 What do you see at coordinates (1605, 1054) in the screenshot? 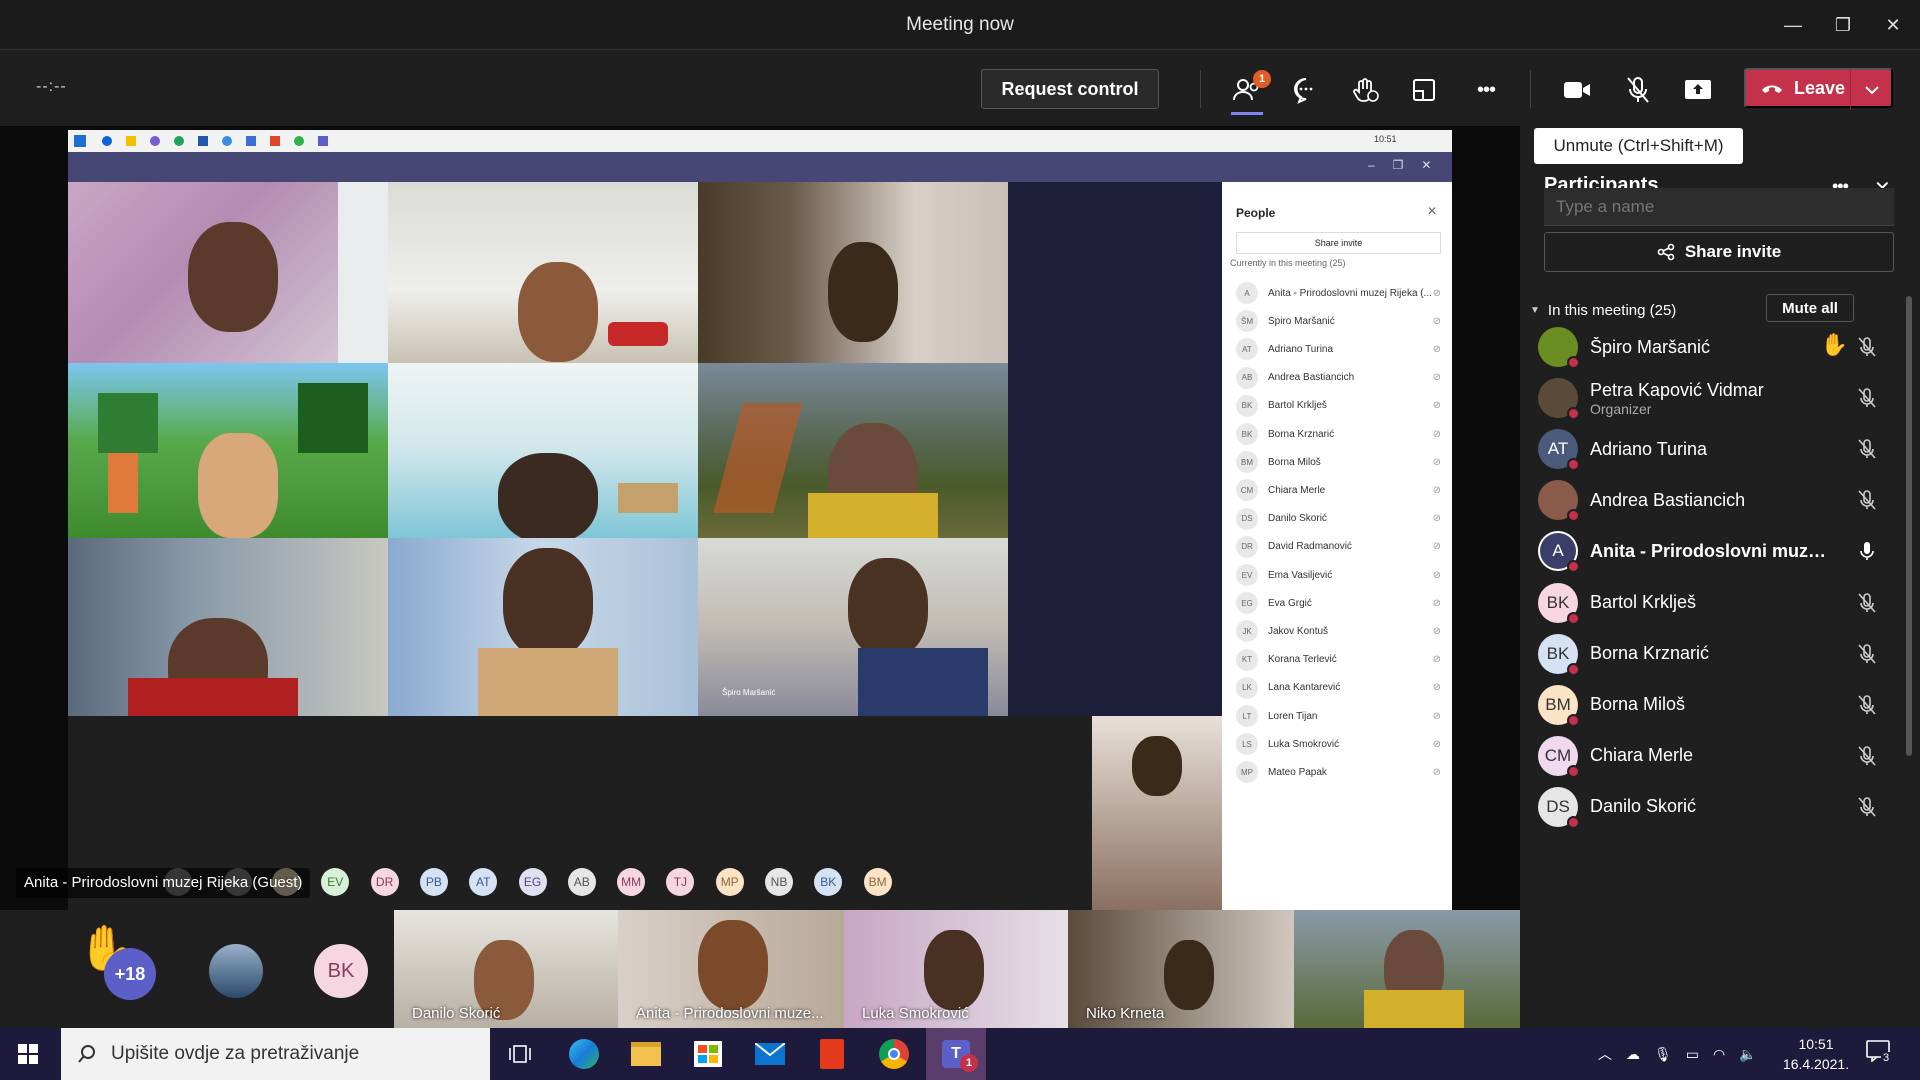
I see `chevron-up-icon: ︿` at bounding box center [1605, 1054].